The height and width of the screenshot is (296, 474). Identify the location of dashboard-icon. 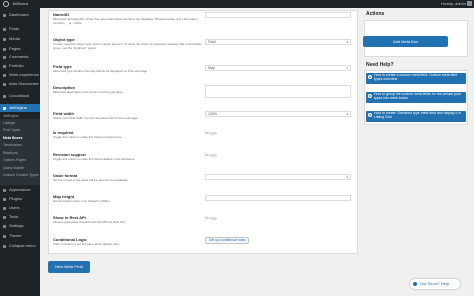
(4, 15).